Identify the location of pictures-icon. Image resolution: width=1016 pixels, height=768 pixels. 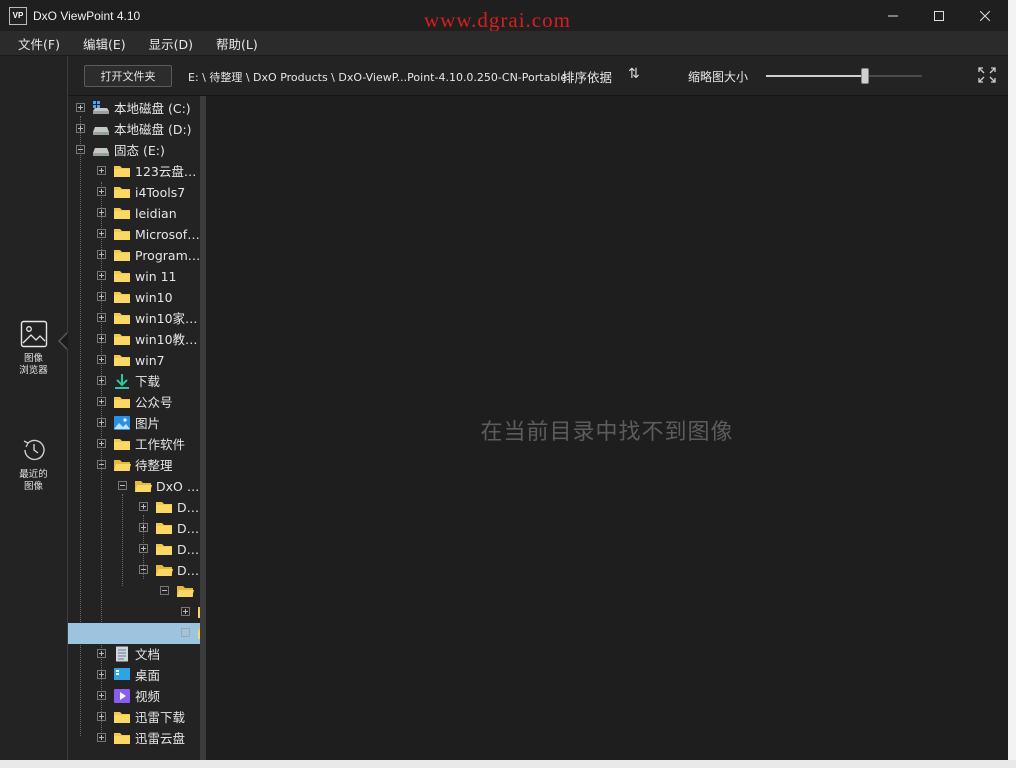
(122, 423).